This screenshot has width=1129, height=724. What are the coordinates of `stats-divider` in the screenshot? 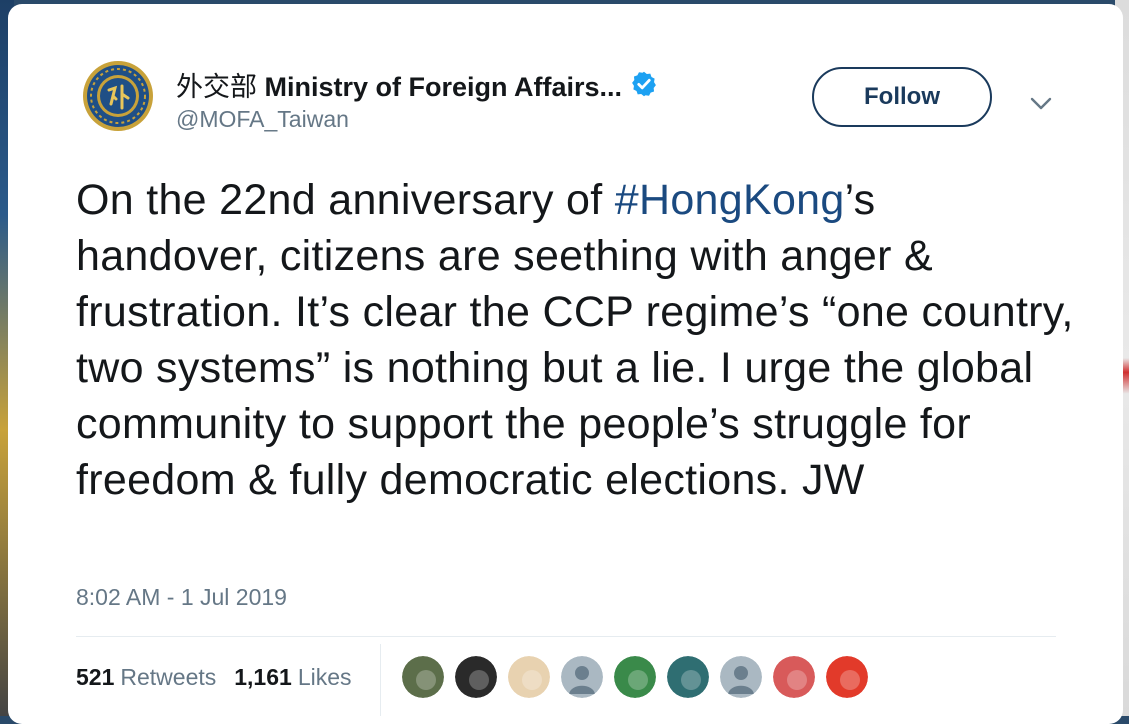 It's located at (380, 680).